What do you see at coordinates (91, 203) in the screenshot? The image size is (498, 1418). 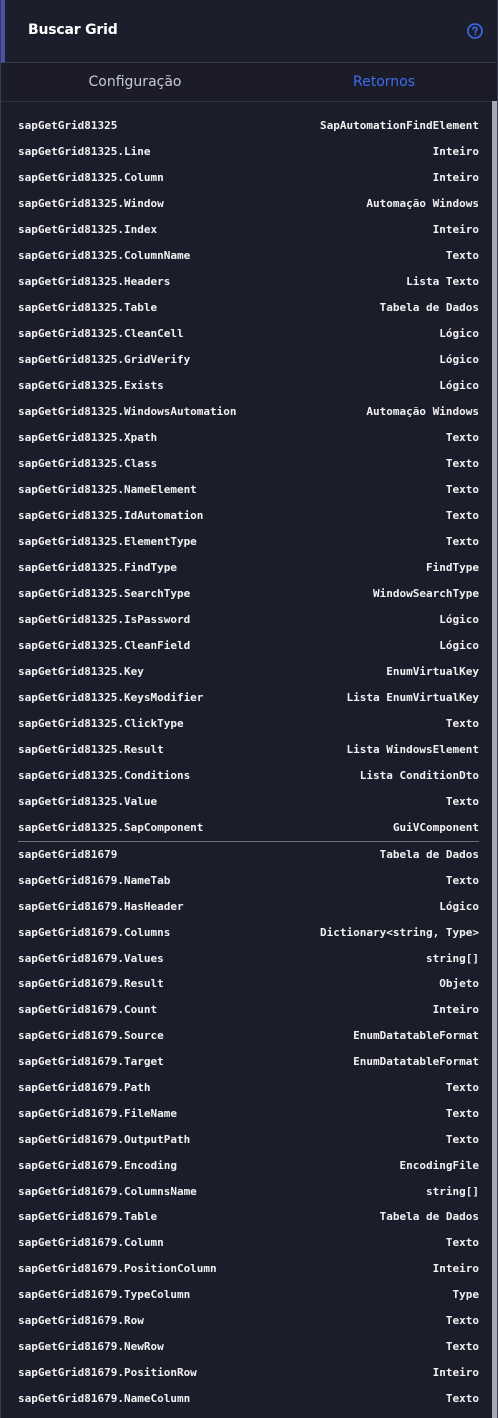 I see `variable-name: sapGetGrid81325.Window` at bounding box center [91, 203].